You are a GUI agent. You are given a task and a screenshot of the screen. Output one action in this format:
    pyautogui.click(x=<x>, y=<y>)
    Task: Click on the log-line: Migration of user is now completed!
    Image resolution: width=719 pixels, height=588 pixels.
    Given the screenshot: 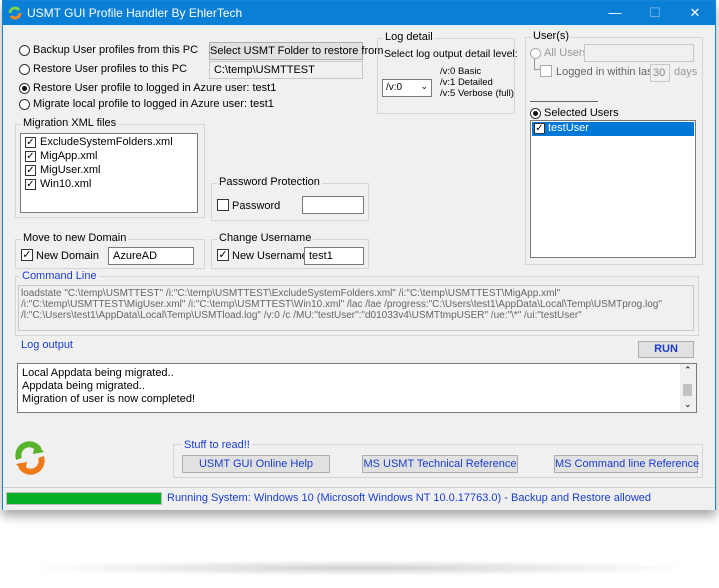 What is the action you would take?
    pyautogui.click(x=109, y=399)
    